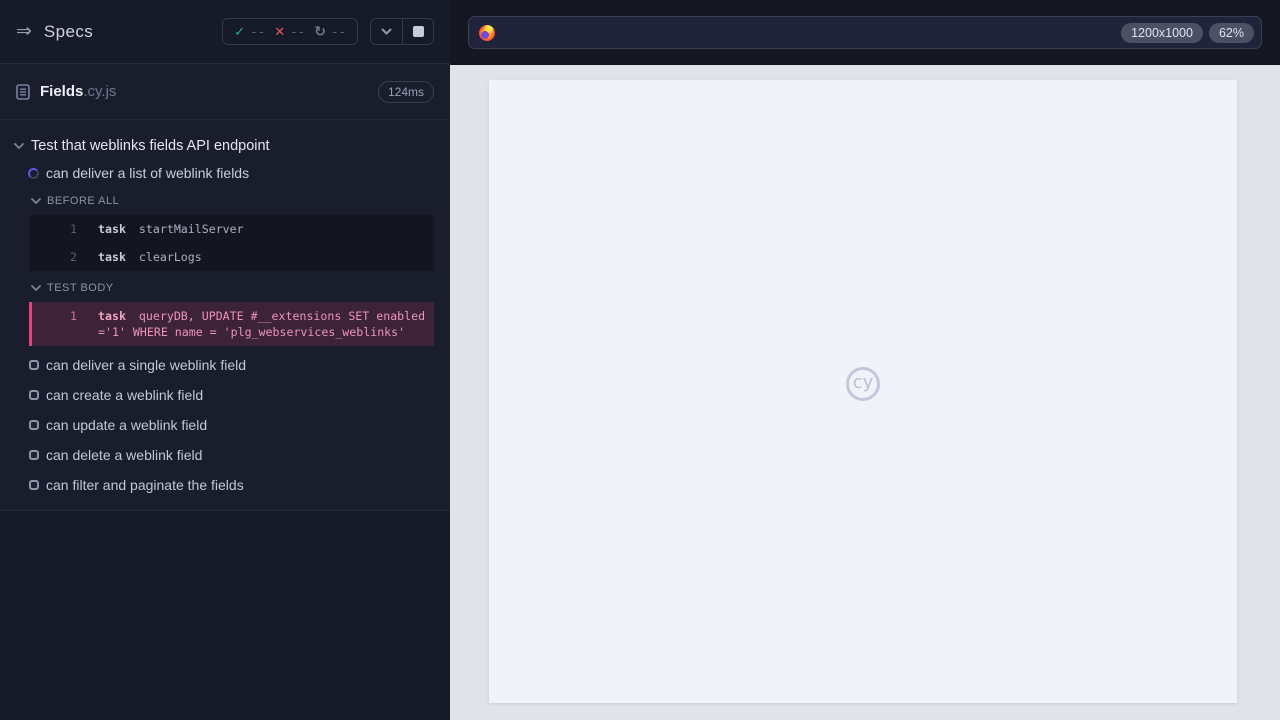  What do you see at coordinates (258, 31) in the screenshot?
I see `passed-count: --` at bounding box center [258, 31].